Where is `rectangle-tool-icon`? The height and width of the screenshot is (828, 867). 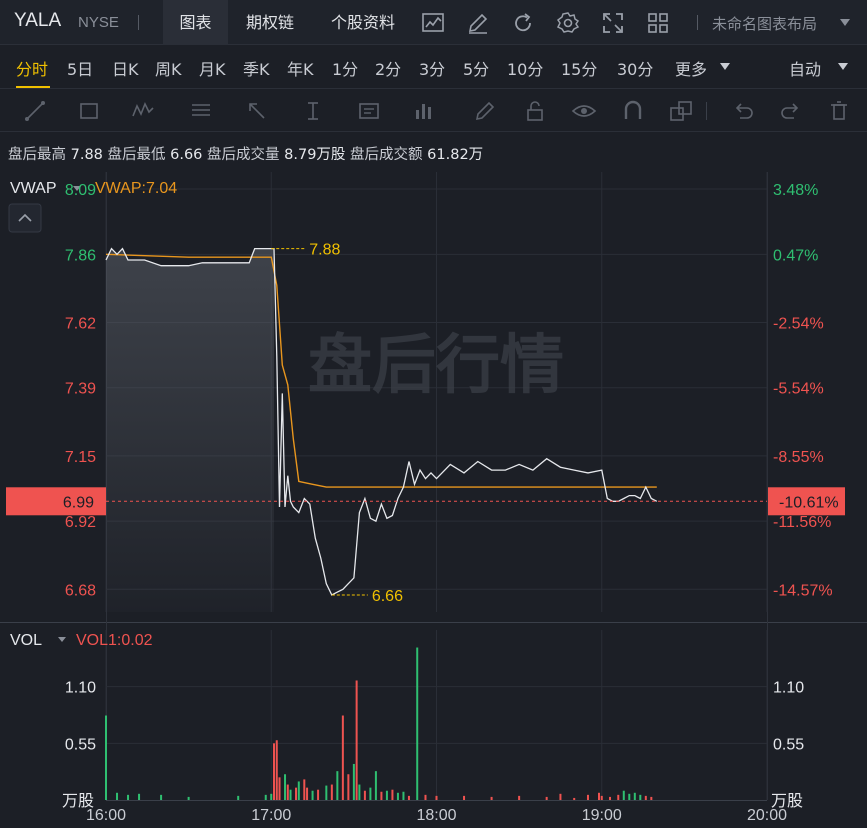
rectangle-tool-icon is located at coordinates (89, 111).